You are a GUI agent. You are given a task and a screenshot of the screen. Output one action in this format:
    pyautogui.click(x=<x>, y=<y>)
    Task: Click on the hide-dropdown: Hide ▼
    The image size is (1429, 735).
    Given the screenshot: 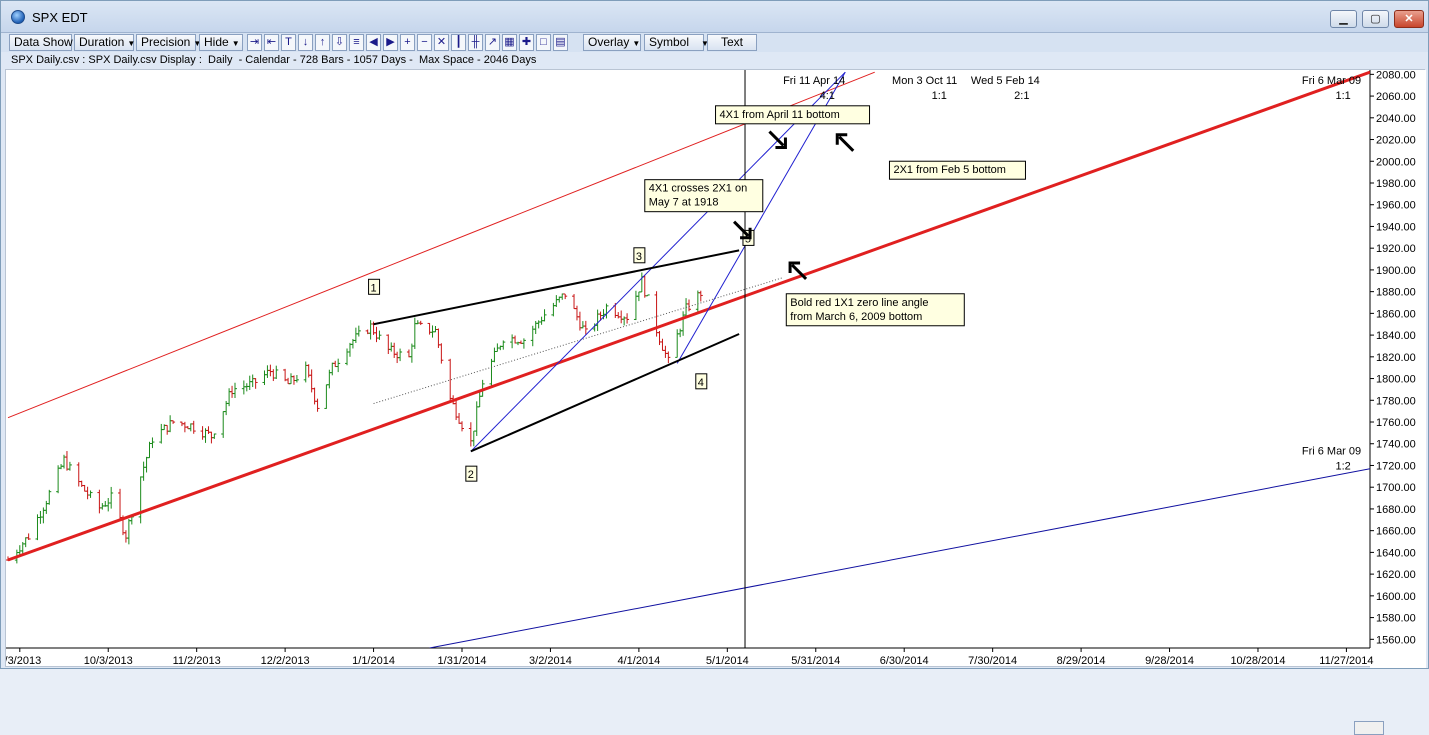 What is the action you would take?
    pyautogui.click(x=221, y=42)
    